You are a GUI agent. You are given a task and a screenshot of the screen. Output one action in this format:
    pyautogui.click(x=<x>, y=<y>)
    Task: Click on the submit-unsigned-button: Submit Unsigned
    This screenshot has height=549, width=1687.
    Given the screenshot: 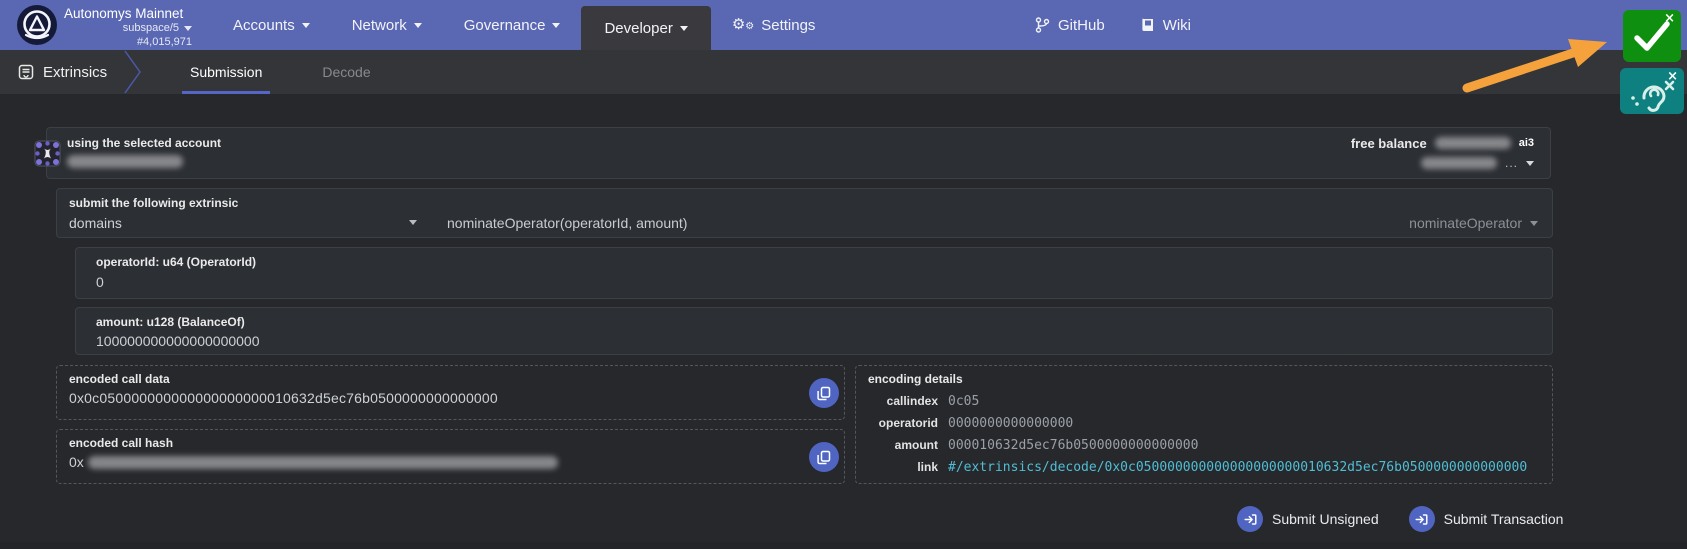 What is the action you would take?
    pyautogui.click(x=1308, y=519)
    